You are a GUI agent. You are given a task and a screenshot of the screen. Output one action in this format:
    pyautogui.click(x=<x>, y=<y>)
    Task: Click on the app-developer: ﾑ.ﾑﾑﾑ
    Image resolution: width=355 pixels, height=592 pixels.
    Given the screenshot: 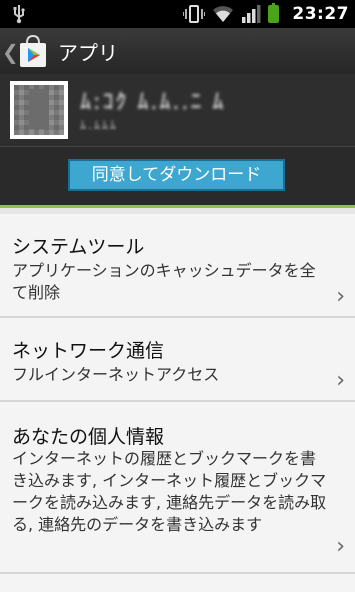 What is the action you would take?
    pyautogui.click(x=99, y=125)
    